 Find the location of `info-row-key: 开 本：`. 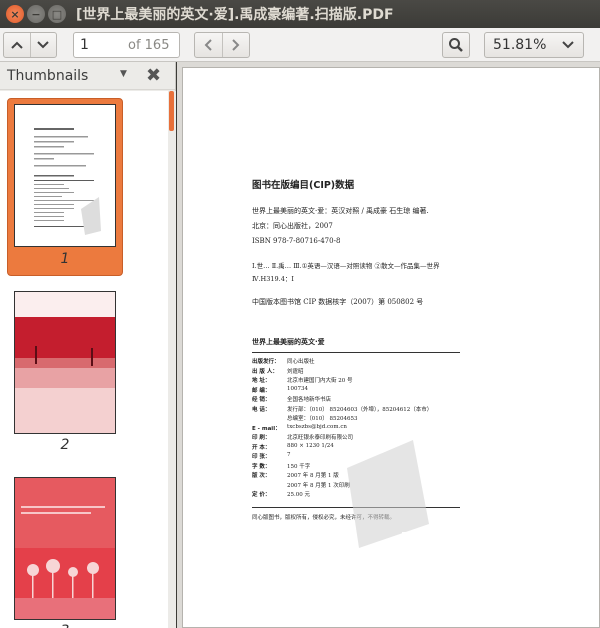

info-row-key: 开 本： is located at coordinates (261, 447).